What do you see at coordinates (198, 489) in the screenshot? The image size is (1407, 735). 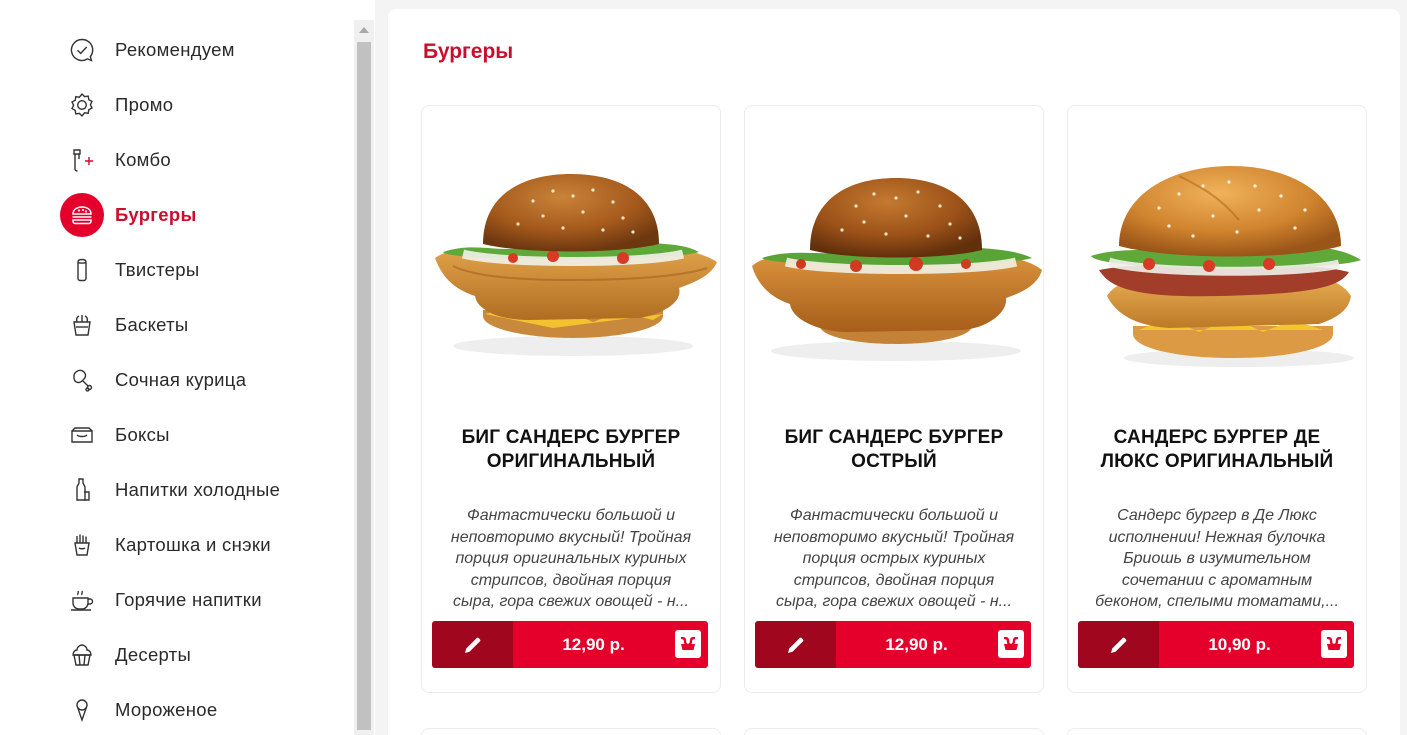 I see `sidebar-item-label: Напитки холодные` at bounding box center [198, 489].